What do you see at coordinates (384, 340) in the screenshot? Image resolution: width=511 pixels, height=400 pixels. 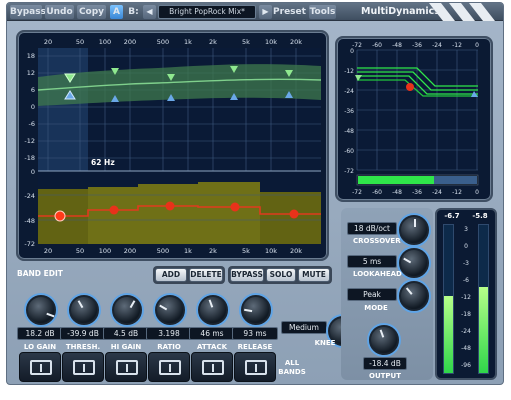 I see `output-knob` at bounding box center [384, 340].